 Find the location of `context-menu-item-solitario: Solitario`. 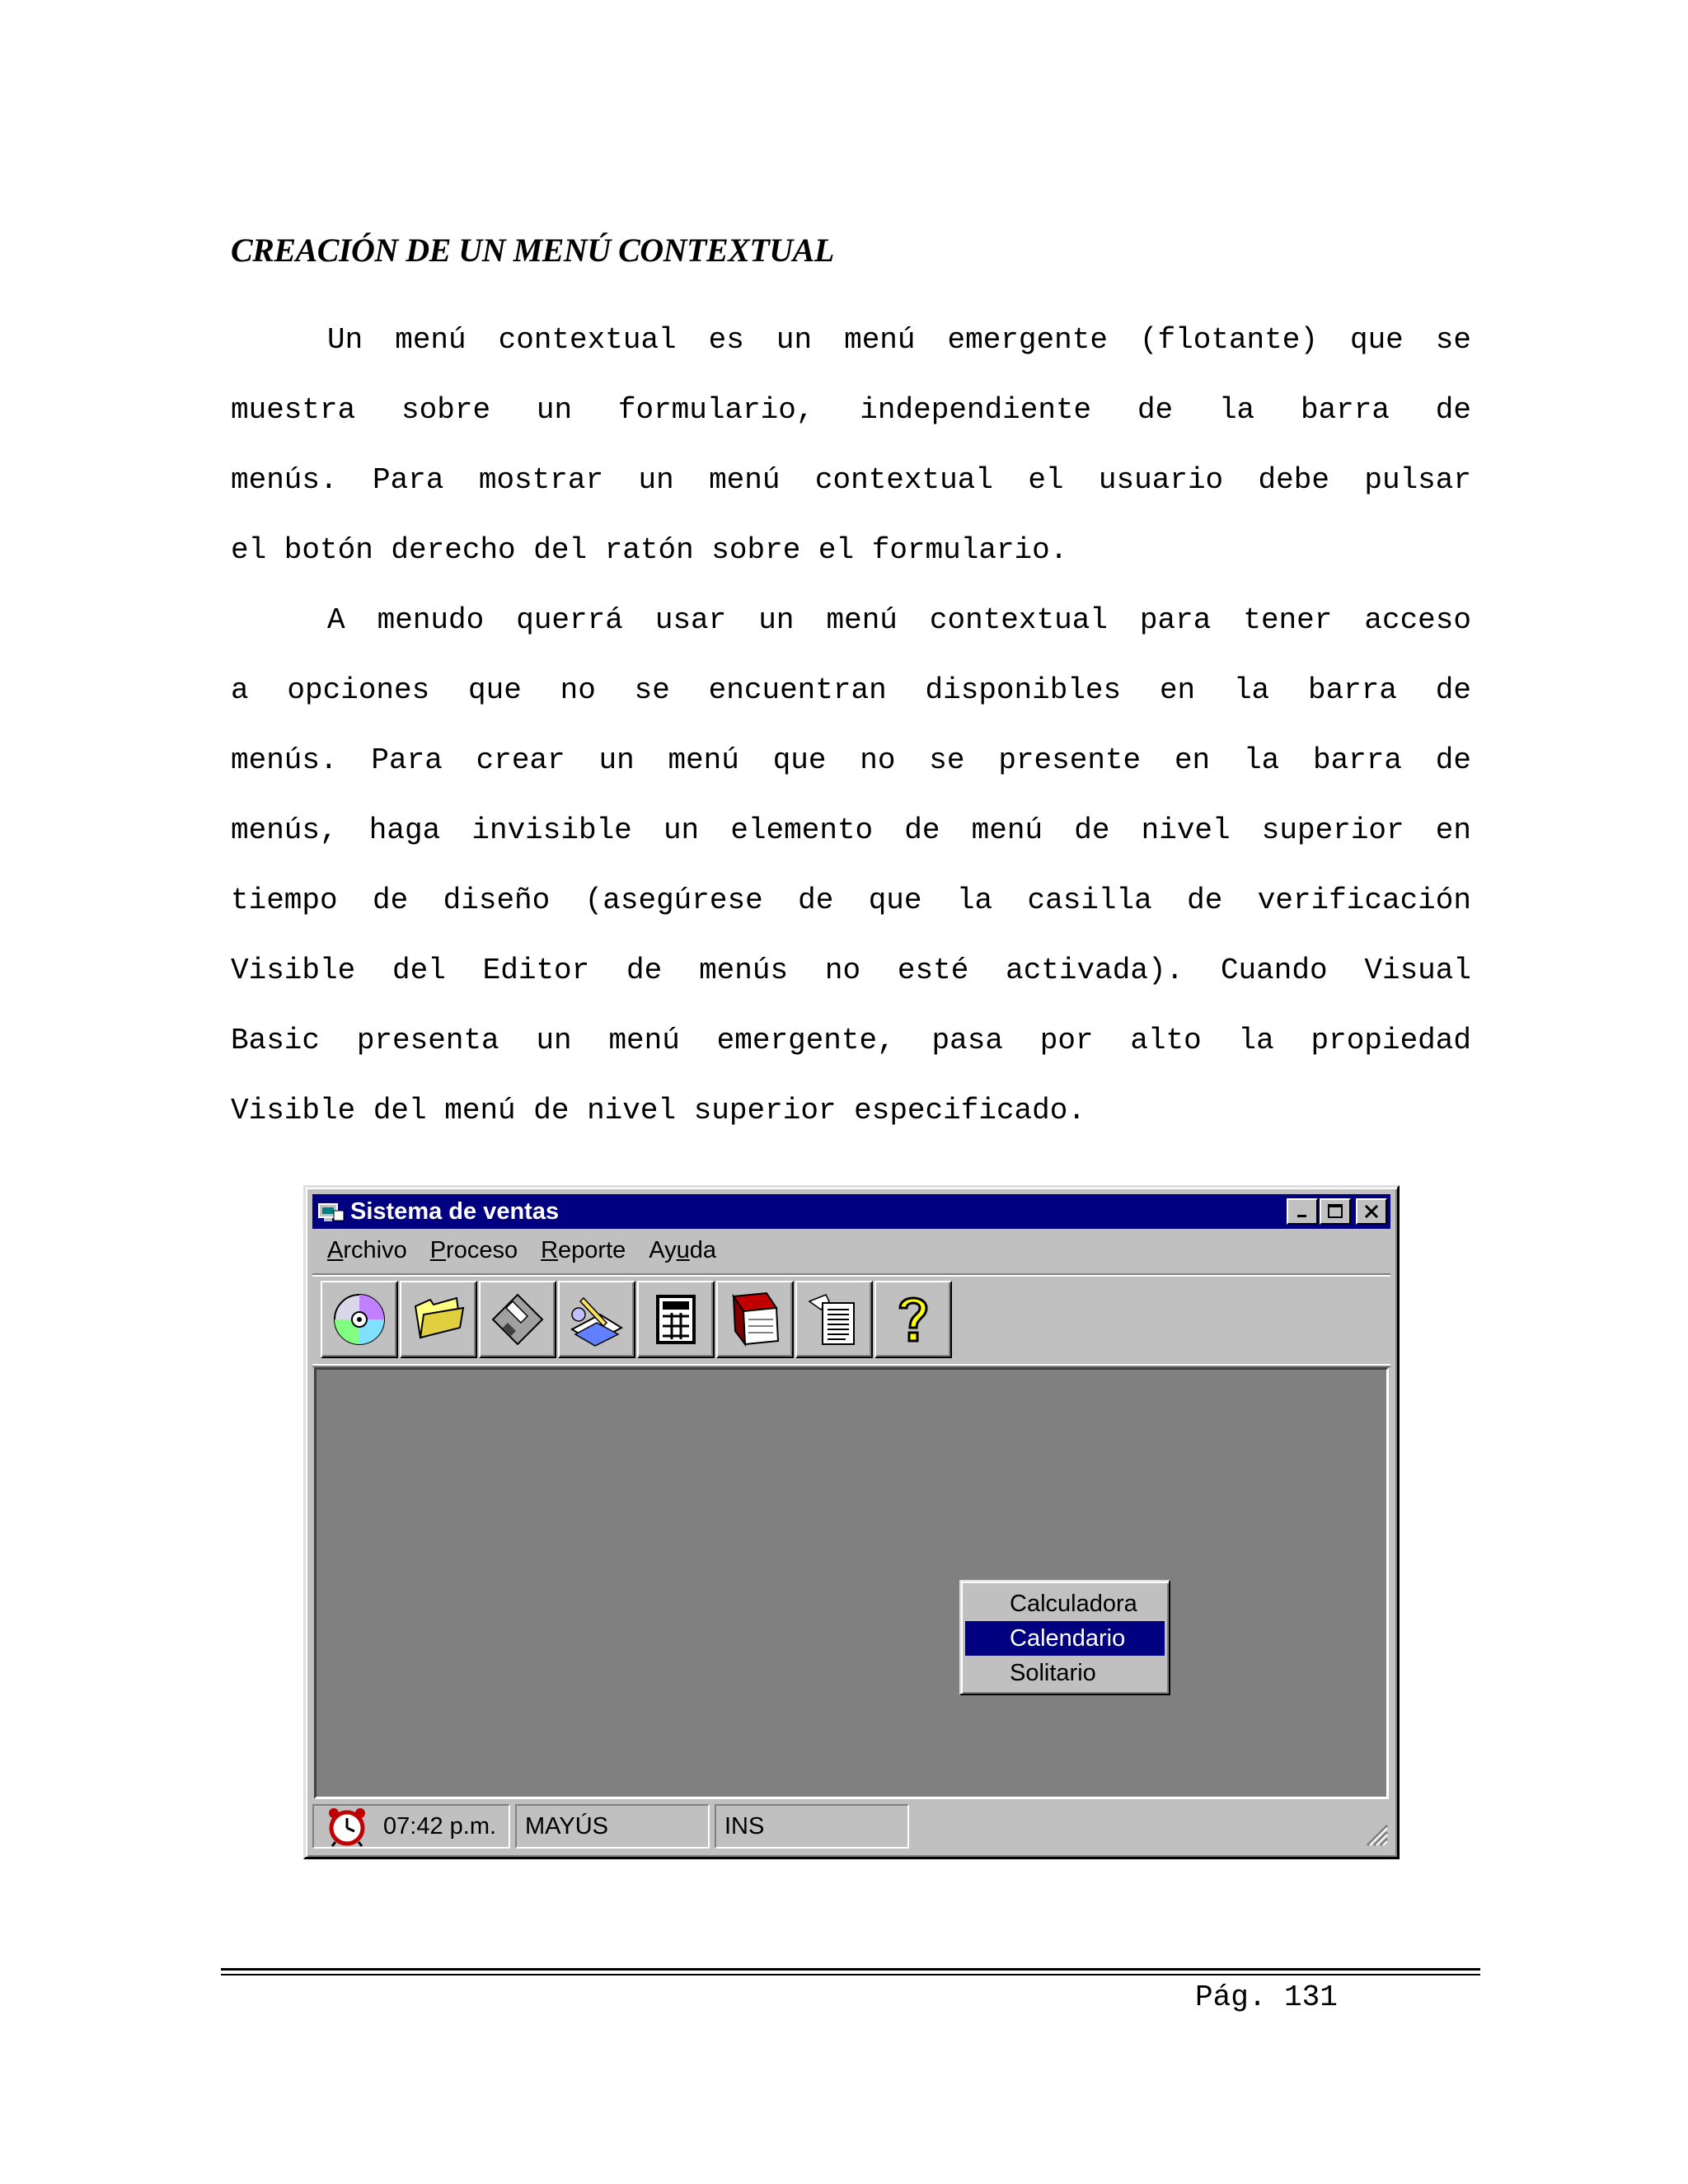

context-menu-item-solitario: Solitario is located at coordinates (1065, 1673).